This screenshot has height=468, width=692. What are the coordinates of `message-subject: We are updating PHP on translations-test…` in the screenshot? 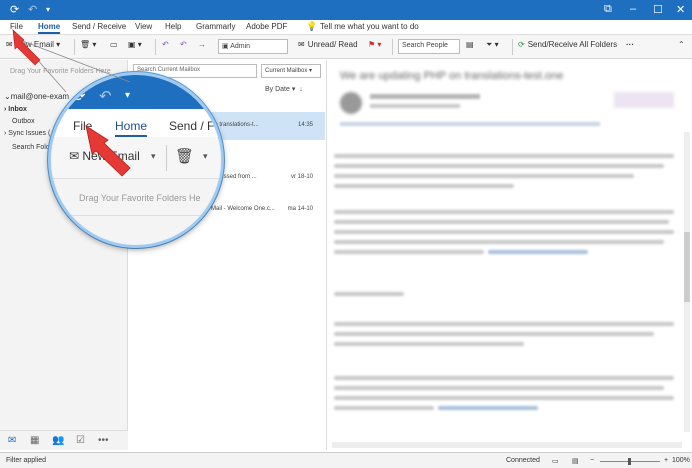 It's located at (452, 76).